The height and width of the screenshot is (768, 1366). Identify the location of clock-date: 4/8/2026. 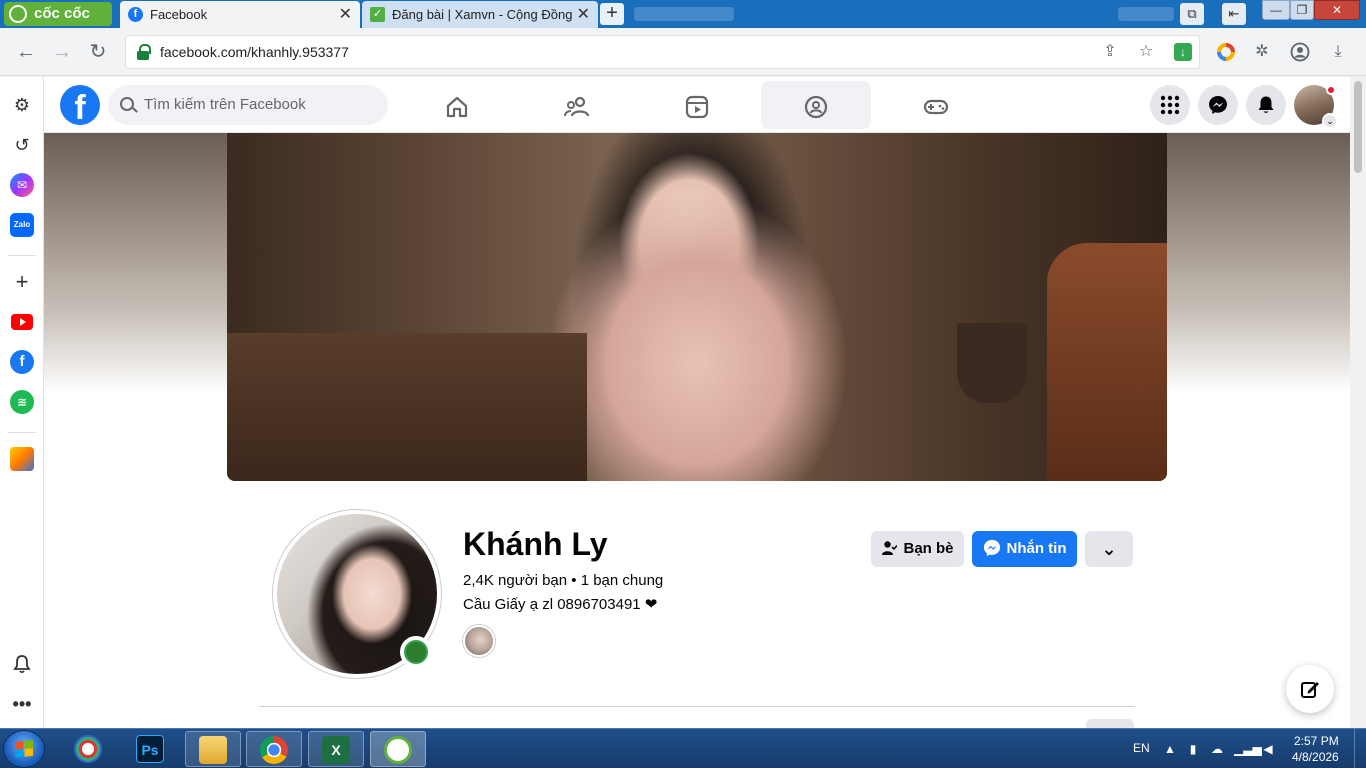
(1315, 757).